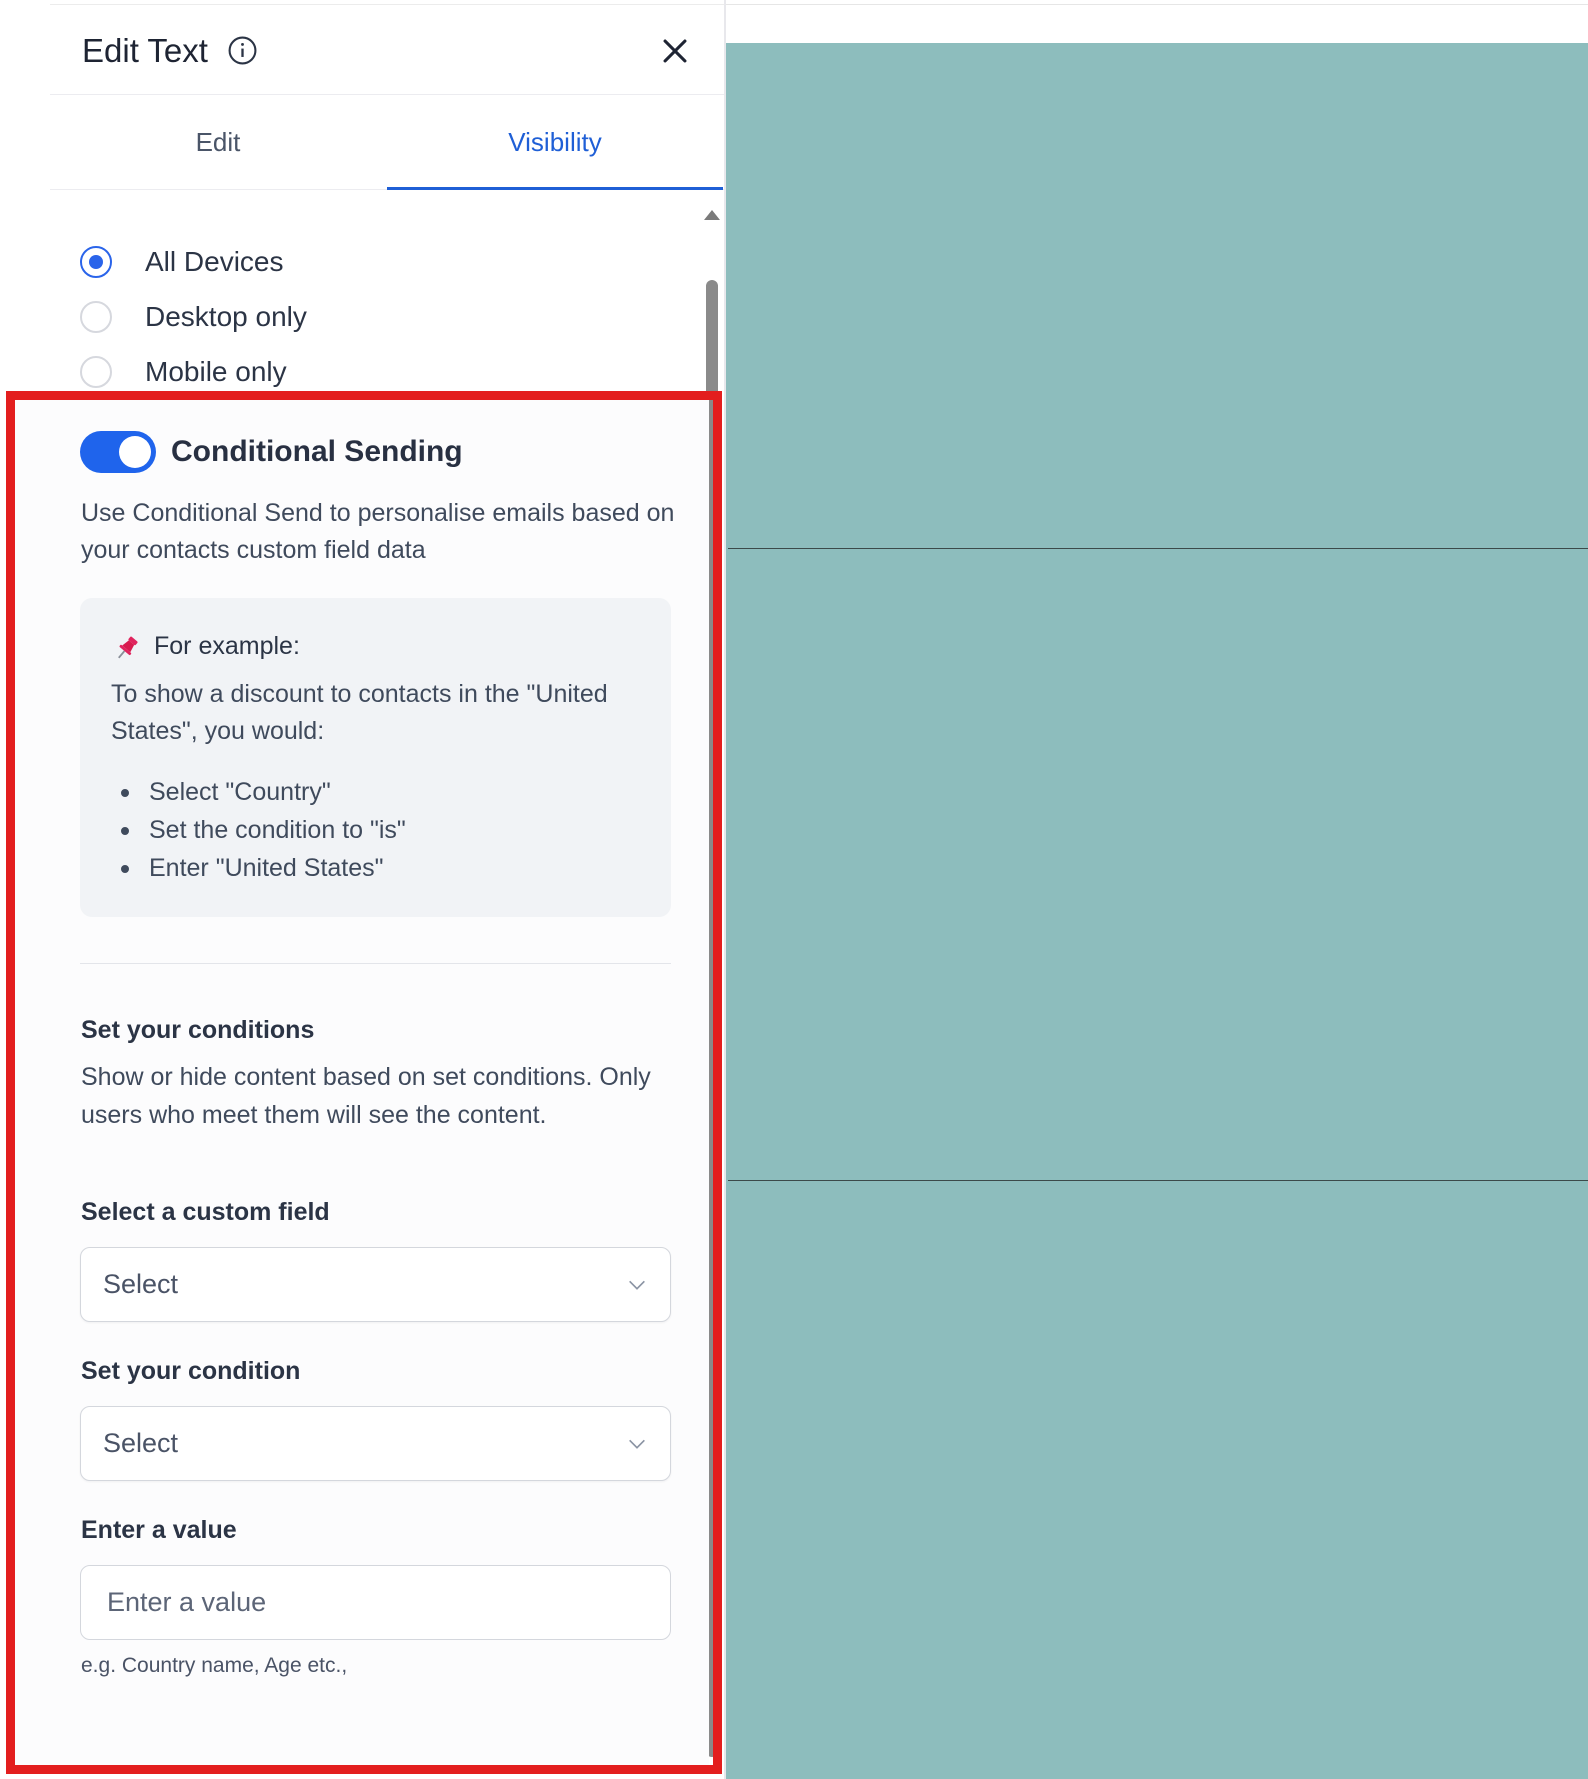  I want to click on list-item: Set the condition to "is", so click(258, 830).